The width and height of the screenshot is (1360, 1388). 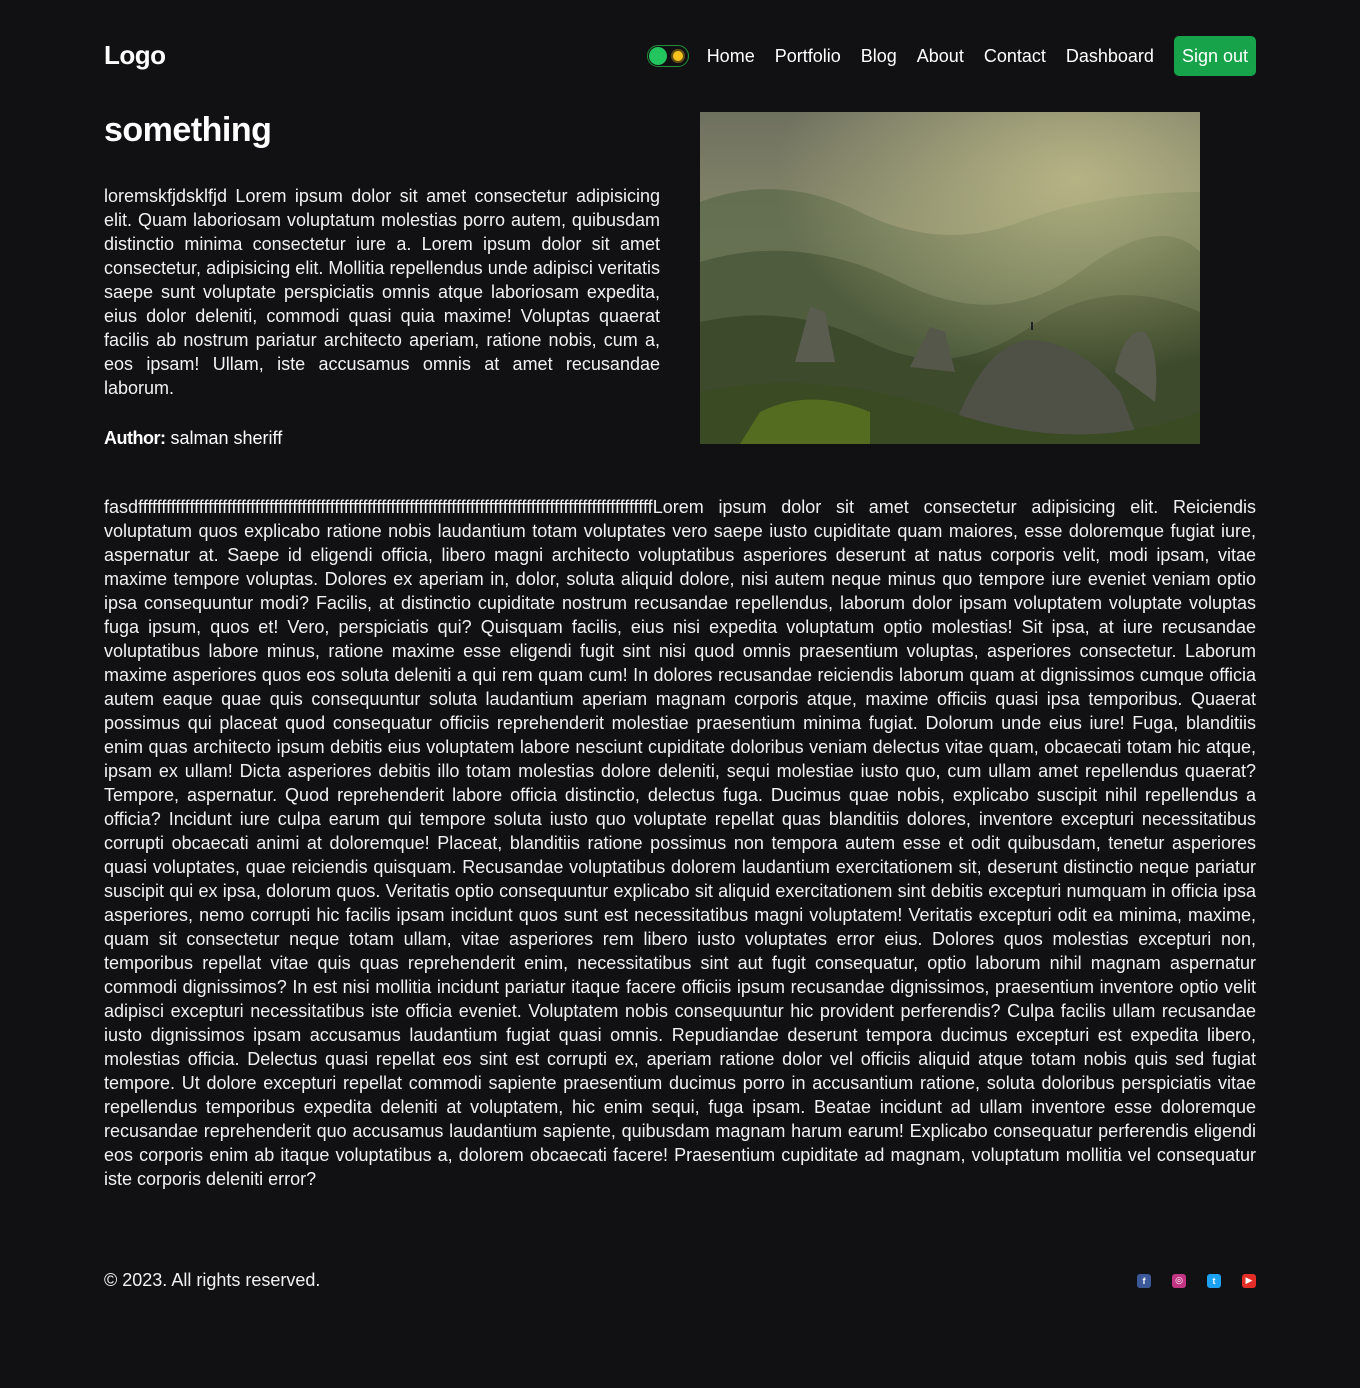 I want to click on nav-link-home: Home, so click(x=731, y=56).